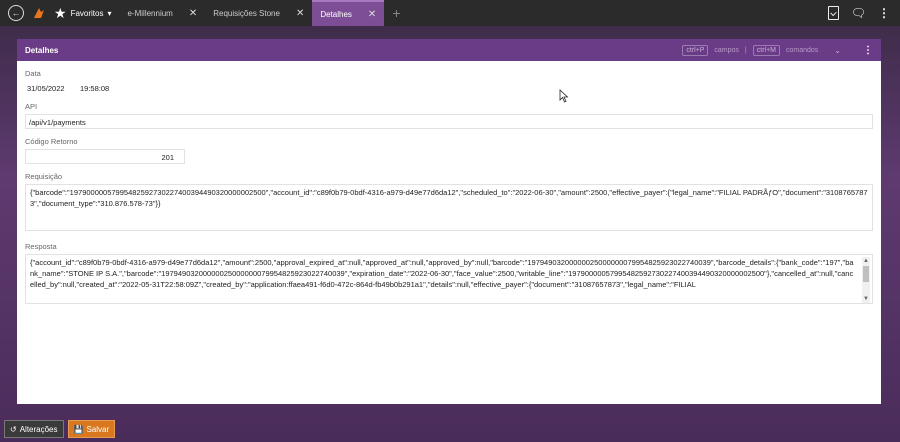  What do you see at coordinates (802, 50) in the screenshot?
I see `shortcut-comandos-label: comandos` at bounding box center [802, 50].